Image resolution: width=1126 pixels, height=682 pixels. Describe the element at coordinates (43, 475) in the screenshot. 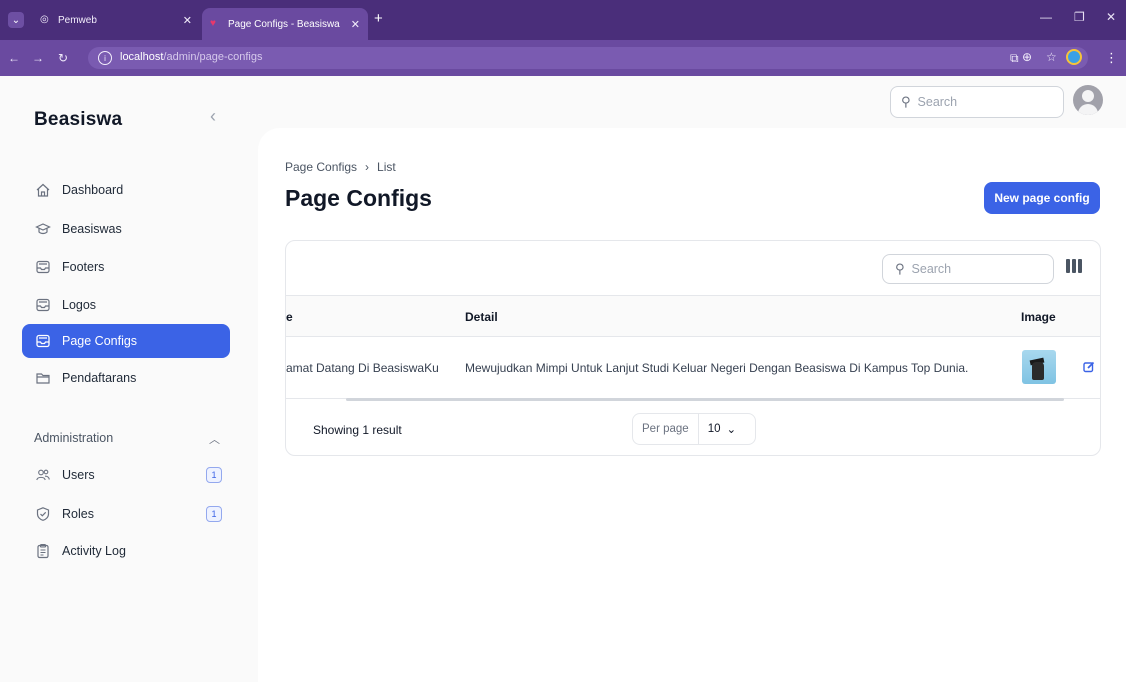

I see `users-icon` at that location.